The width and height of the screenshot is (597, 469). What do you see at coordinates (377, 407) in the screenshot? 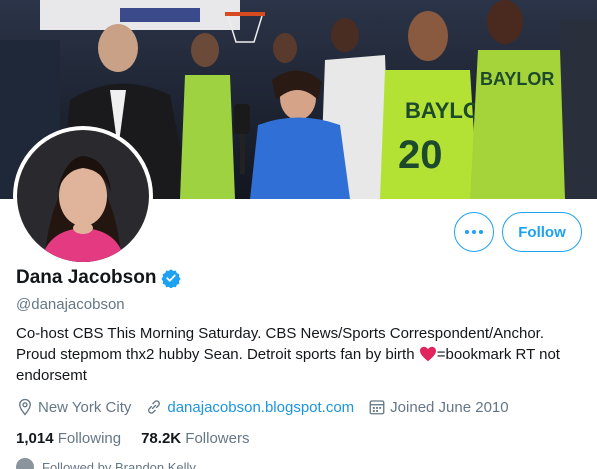
I see `calendar-icon` at bounding box center [377, 407].